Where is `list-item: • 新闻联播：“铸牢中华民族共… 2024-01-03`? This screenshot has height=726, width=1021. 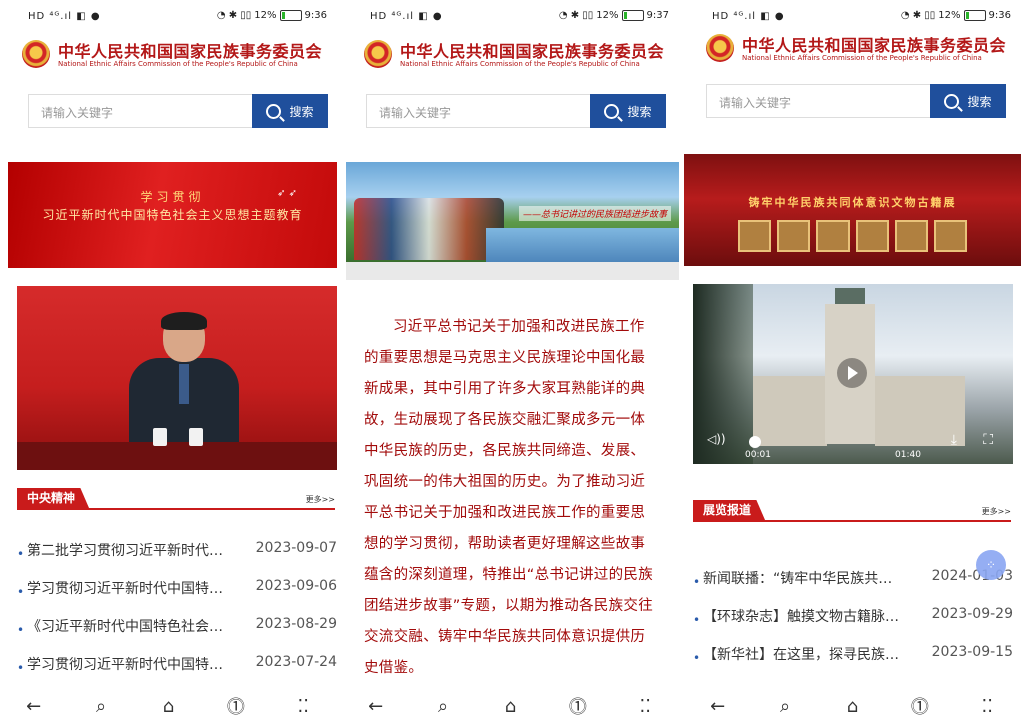 list-item: • 新闻联播：“铸牢中华民族共… 2024-01-03 is located at coordinates (853, 587).